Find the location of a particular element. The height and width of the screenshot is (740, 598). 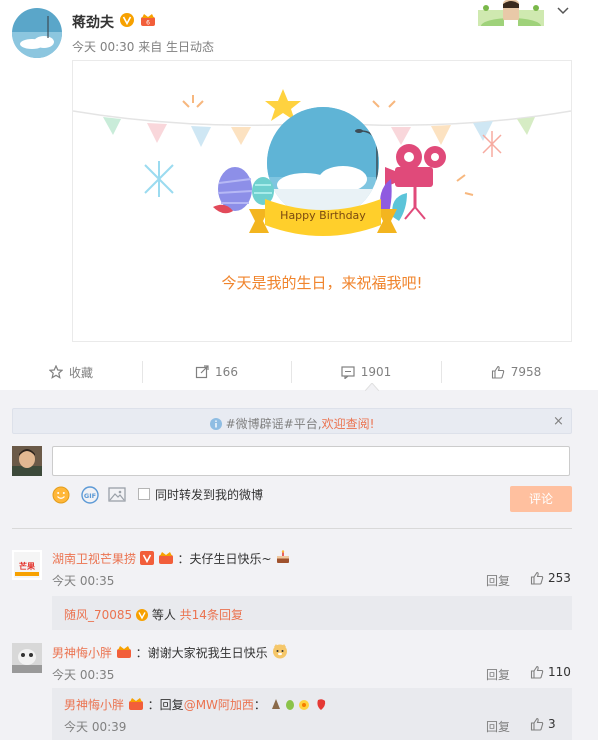

comment-body: 男神悔小胖 ：谢谢大家祝我生日快乐 is located at coordinates (170, 652).